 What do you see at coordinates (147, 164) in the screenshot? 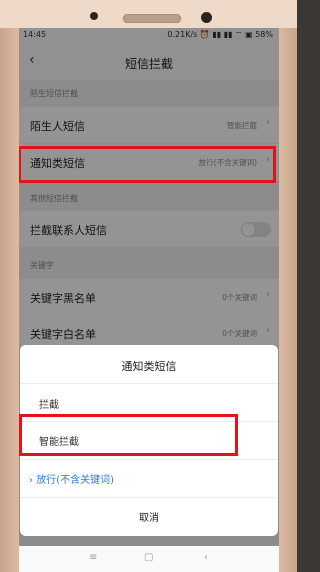
I see `highlight-box-notice-row` at bounding box center [147, 164].